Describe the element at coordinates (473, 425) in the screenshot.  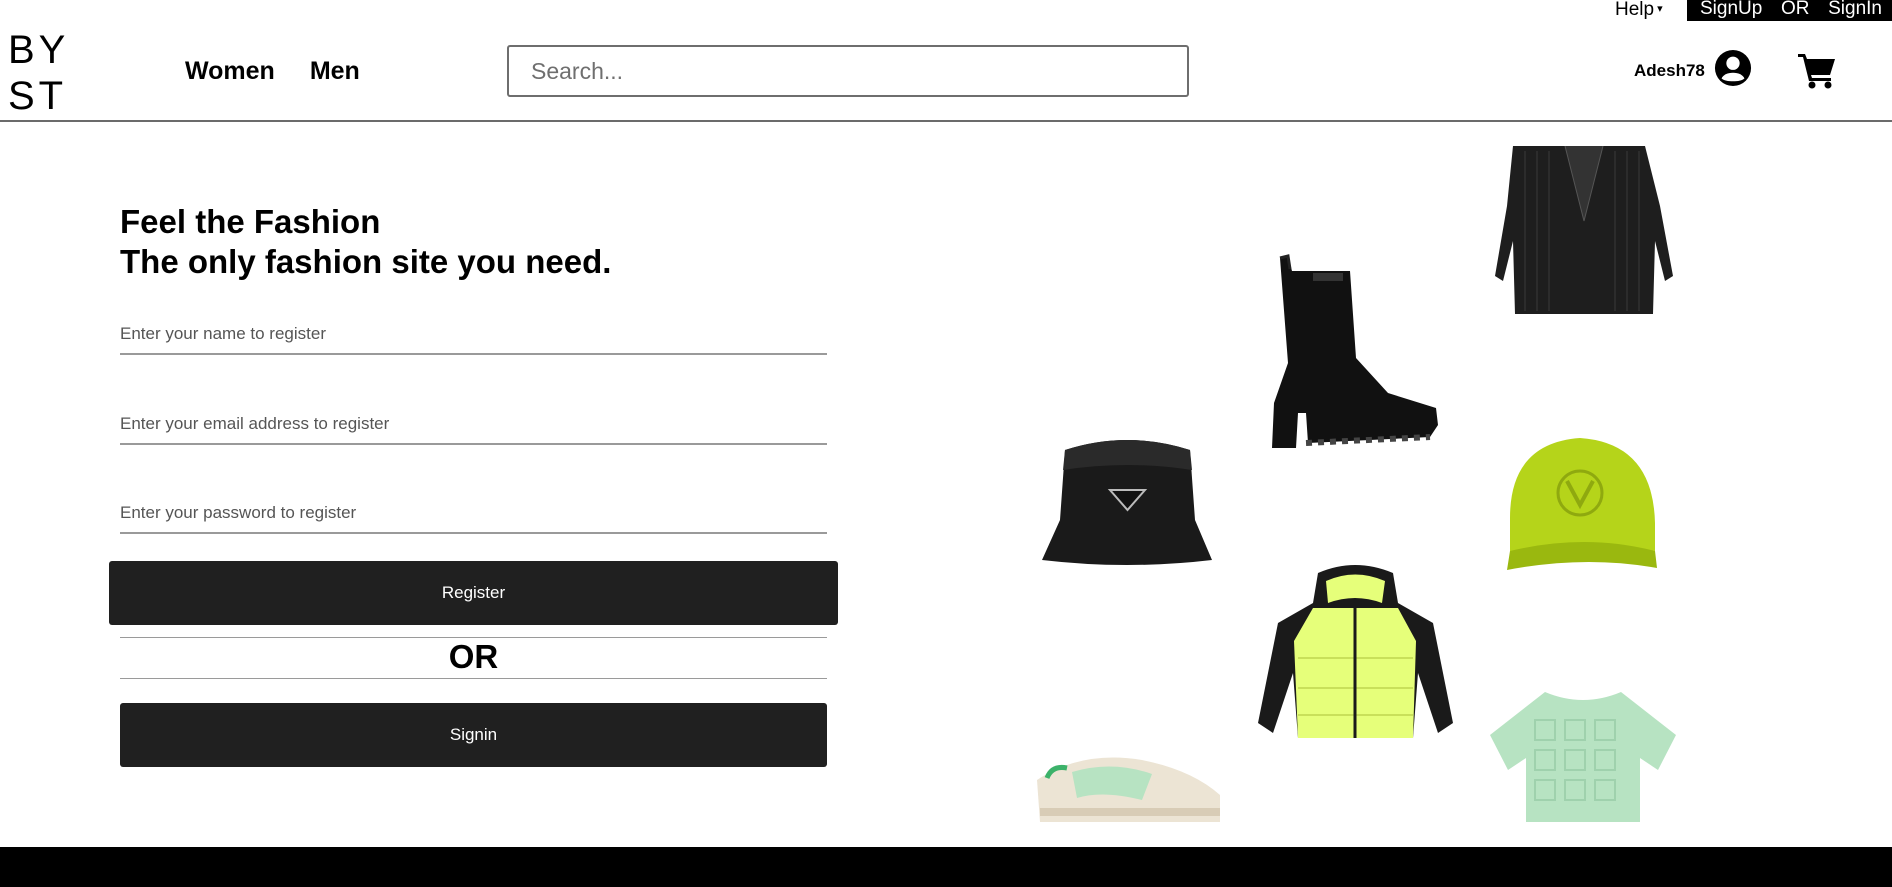
I see `email-field` at that location.